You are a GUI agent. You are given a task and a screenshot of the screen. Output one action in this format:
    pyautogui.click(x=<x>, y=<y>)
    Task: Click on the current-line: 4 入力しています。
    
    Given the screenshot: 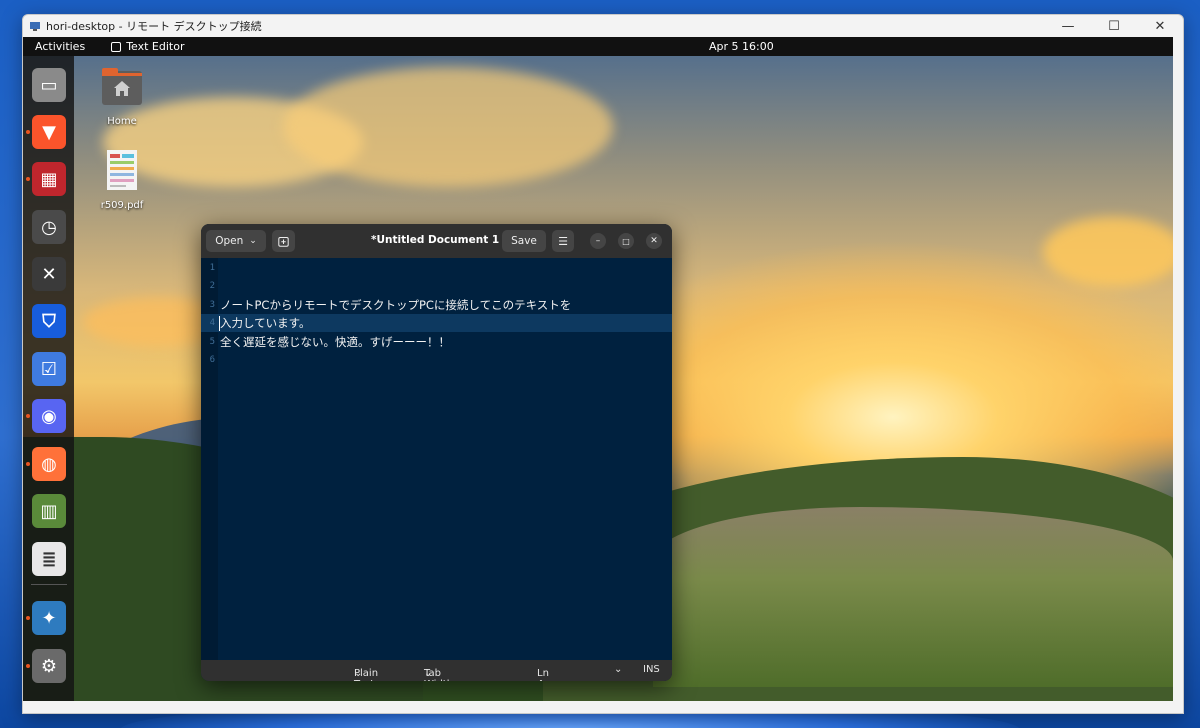 What is the action you would take?
    pyautogui.click(x=436, y=323)
    